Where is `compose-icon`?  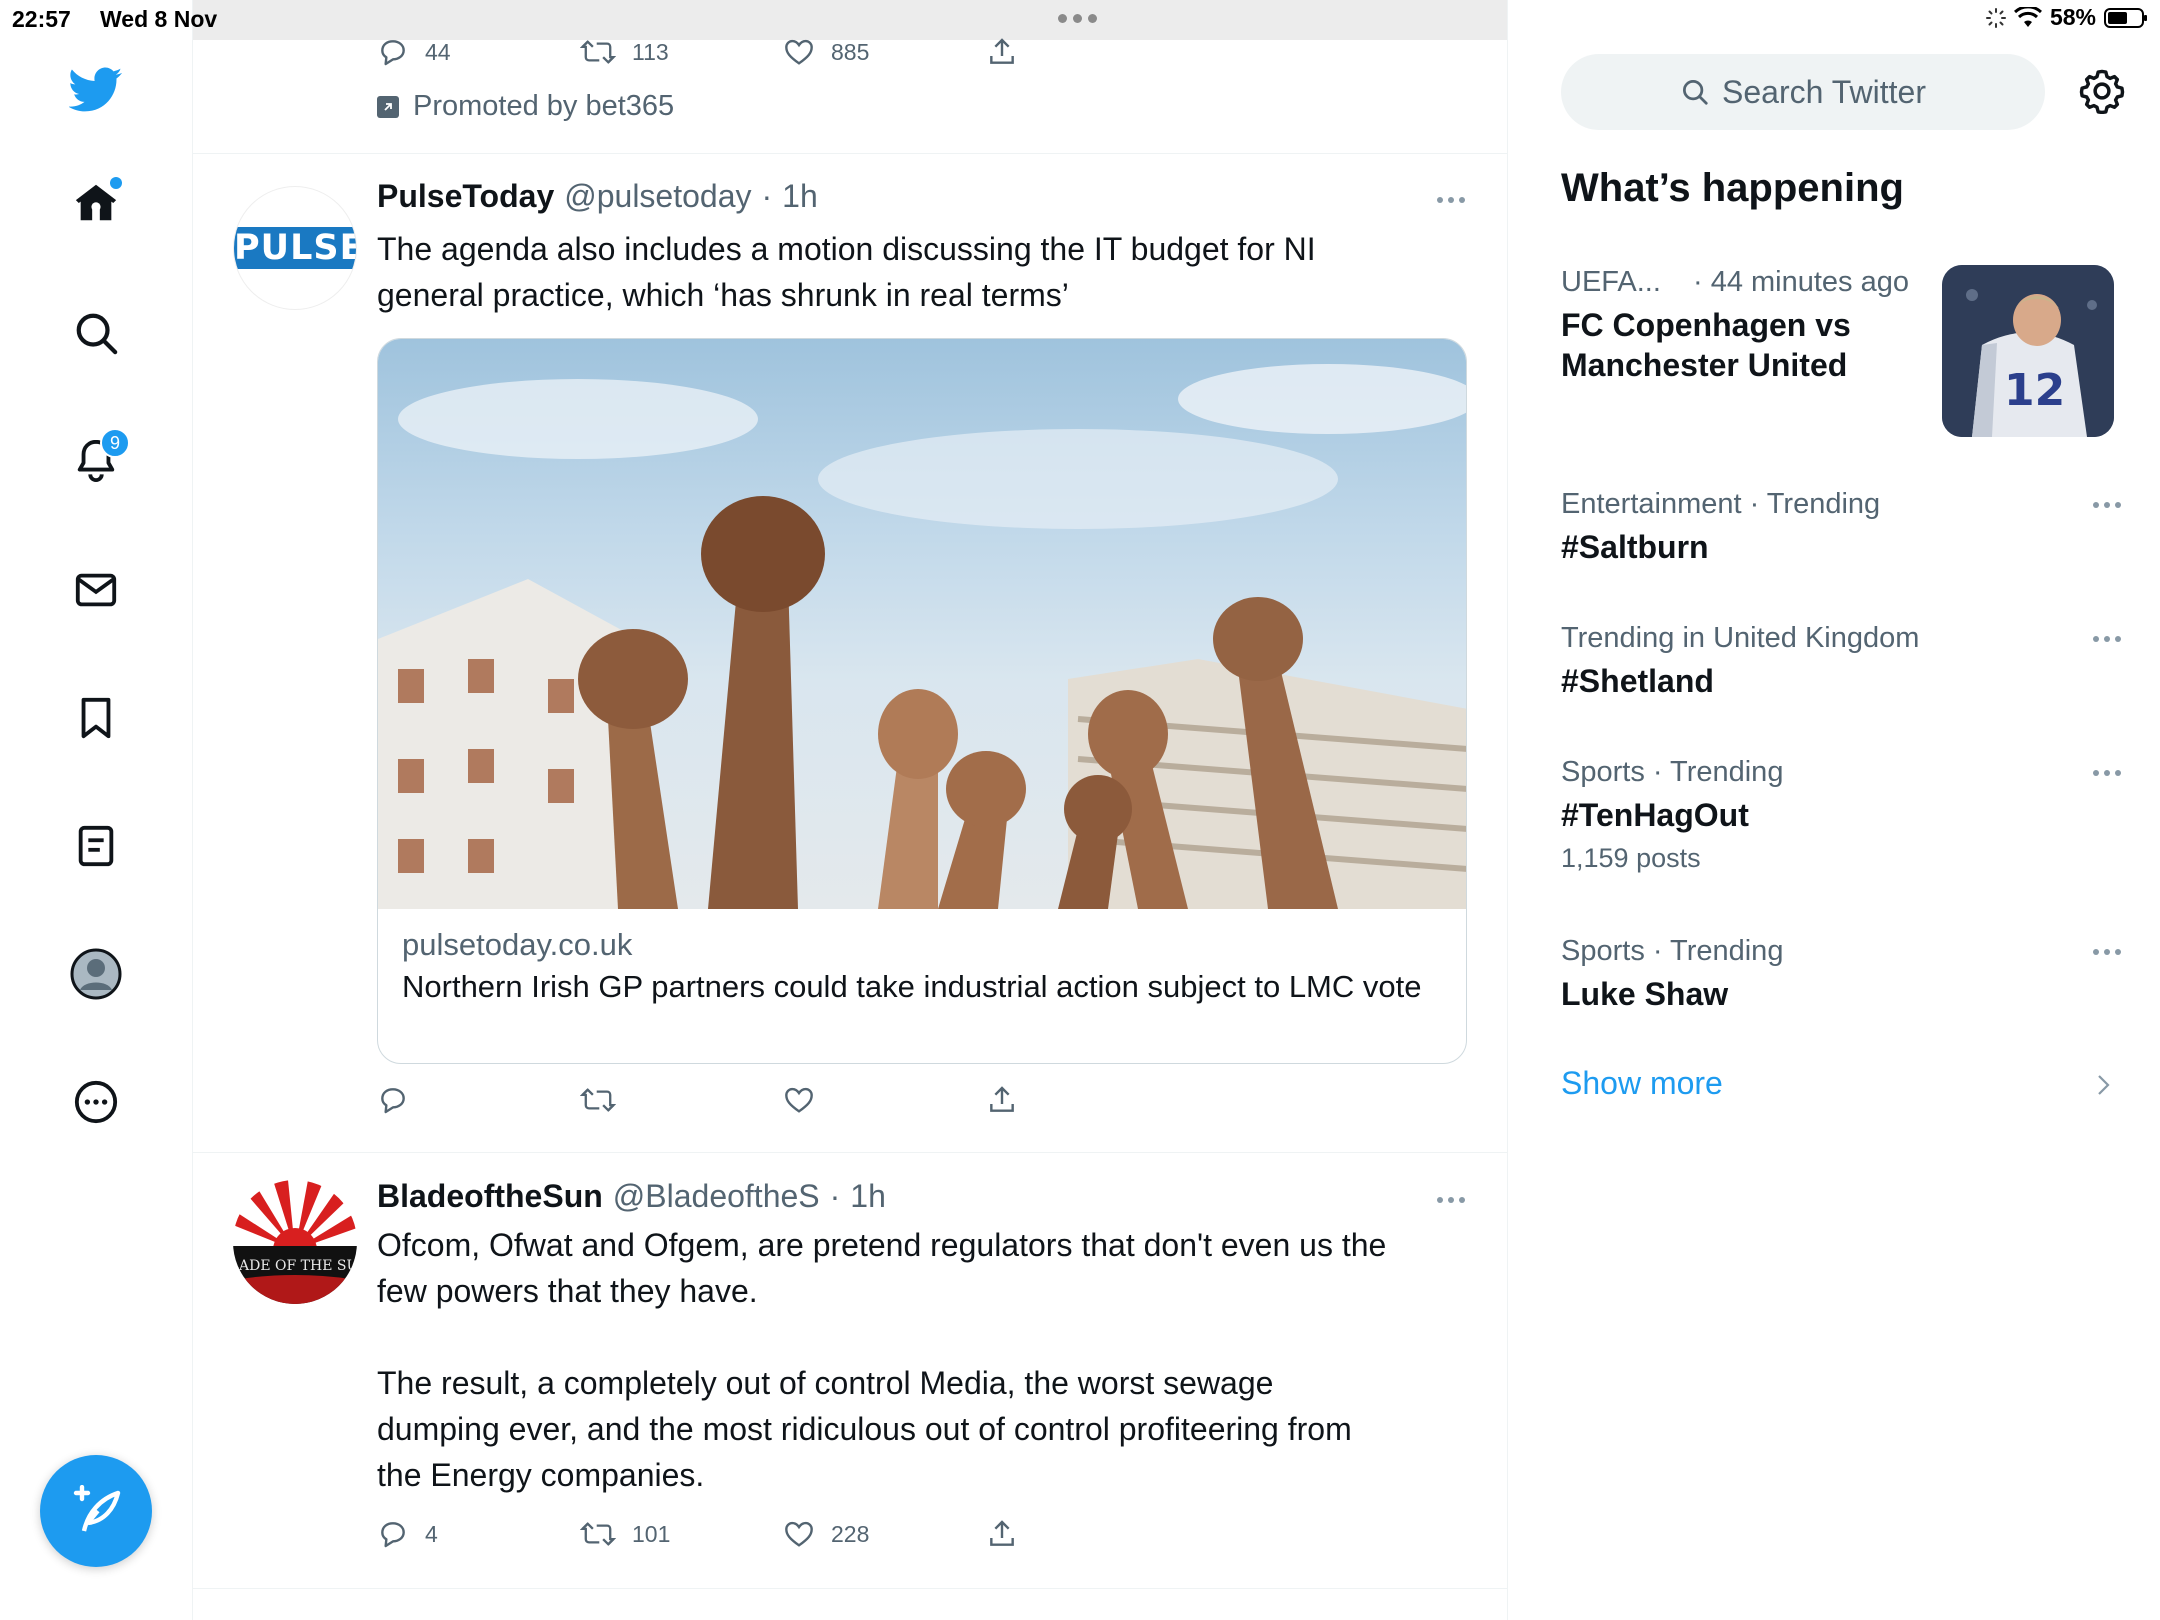 compose-icon is located at coordinates (97, 1508).